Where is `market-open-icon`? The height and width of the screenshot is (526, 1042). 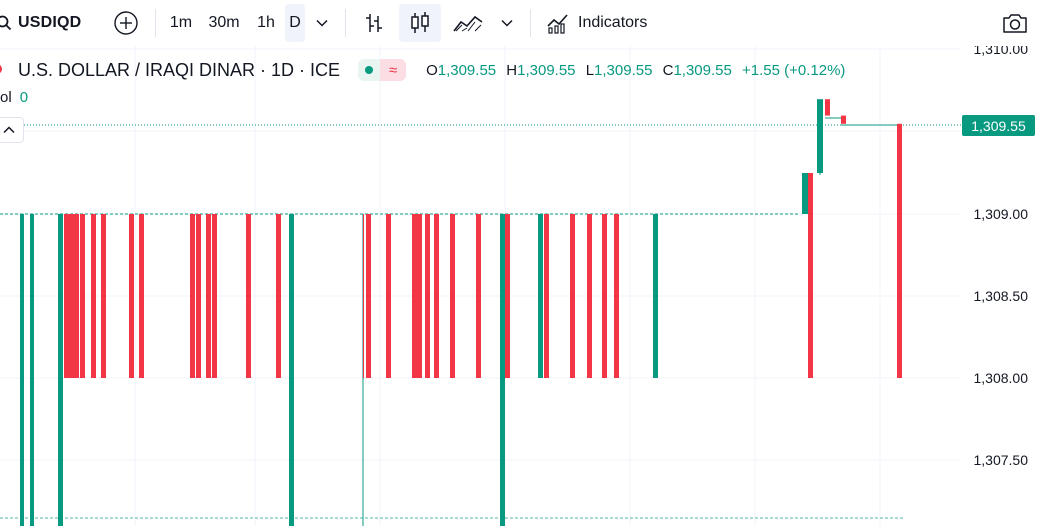
market-open-icon is located at coordinates (369, 70).